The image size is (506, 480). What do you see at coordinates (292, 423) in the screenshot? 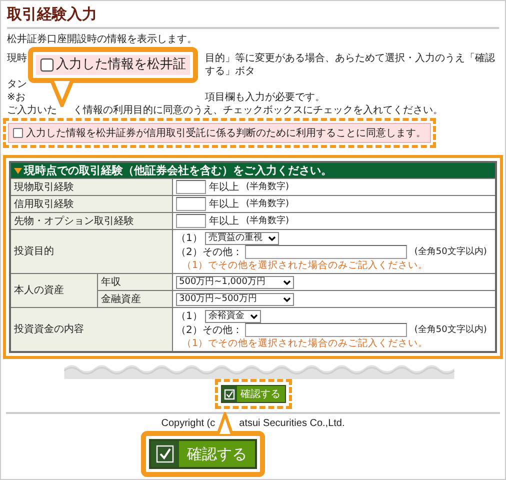
I see `copyright-text: atsui Securities Co.,Ltd.` at bounding box center [292, 423].